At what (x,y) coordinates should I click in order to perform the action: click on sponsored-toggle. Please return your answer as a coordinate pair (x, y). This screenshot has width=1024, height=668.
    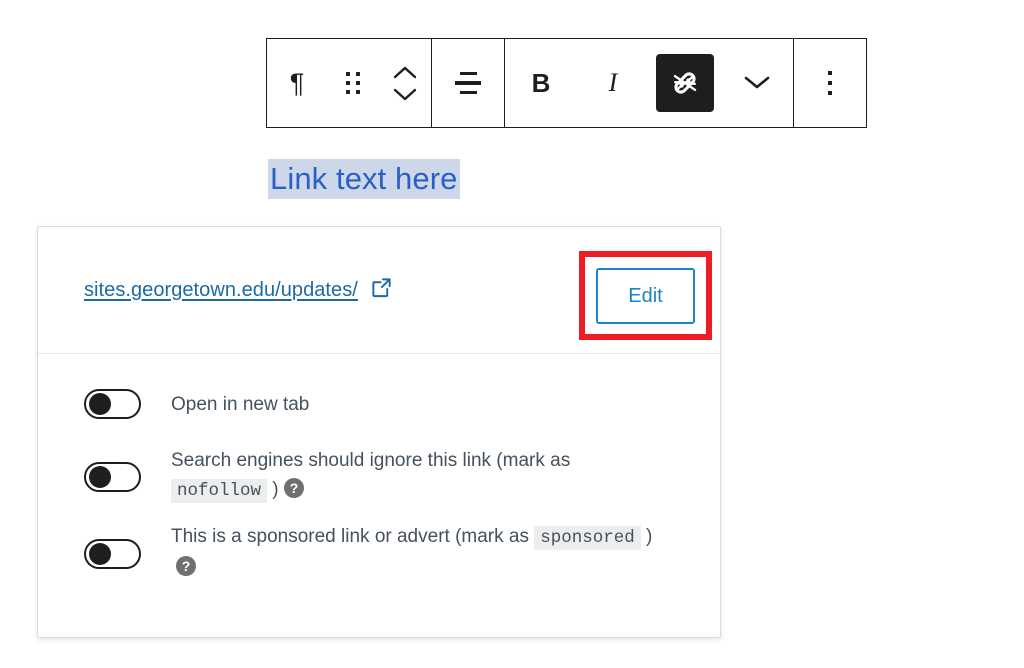
    Looking at the image, I should click on (112, 554).